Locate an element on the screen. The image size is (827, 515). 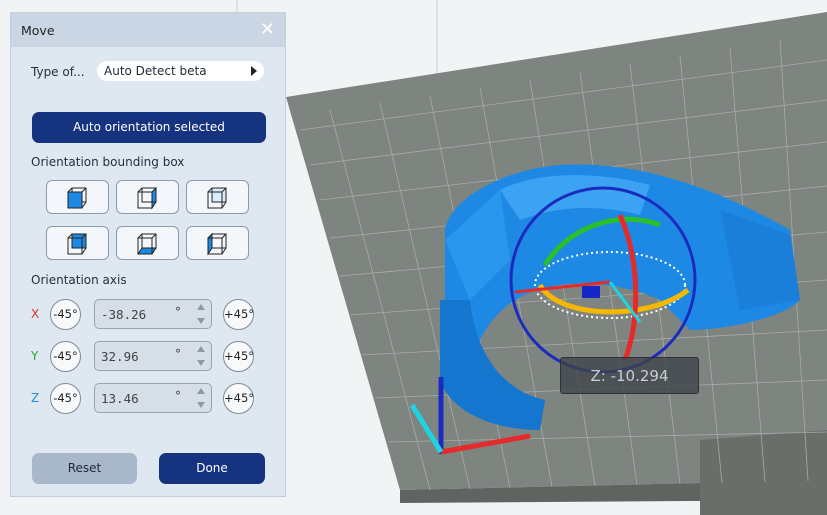
panel-titlebar: Move ✕ is located at coordinates (148, 30).